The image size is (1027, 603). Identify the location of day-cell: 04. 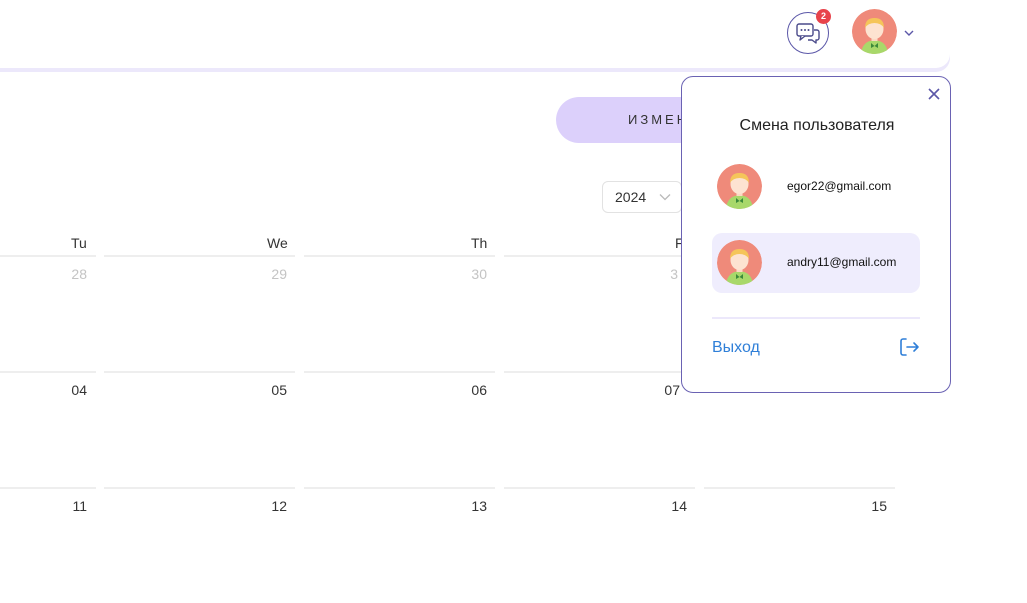
(67, 390).